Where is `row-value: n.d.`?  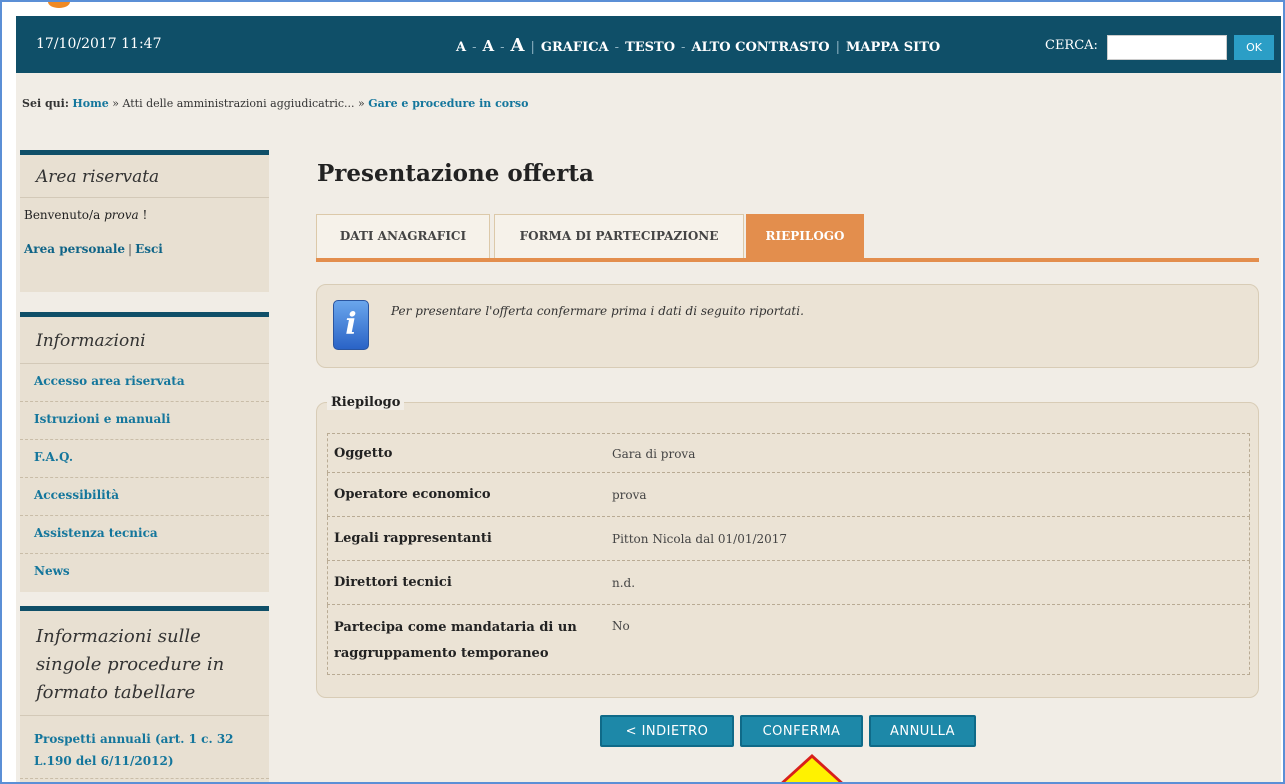
row-value: n.d. is located at coordinates (624, 583).